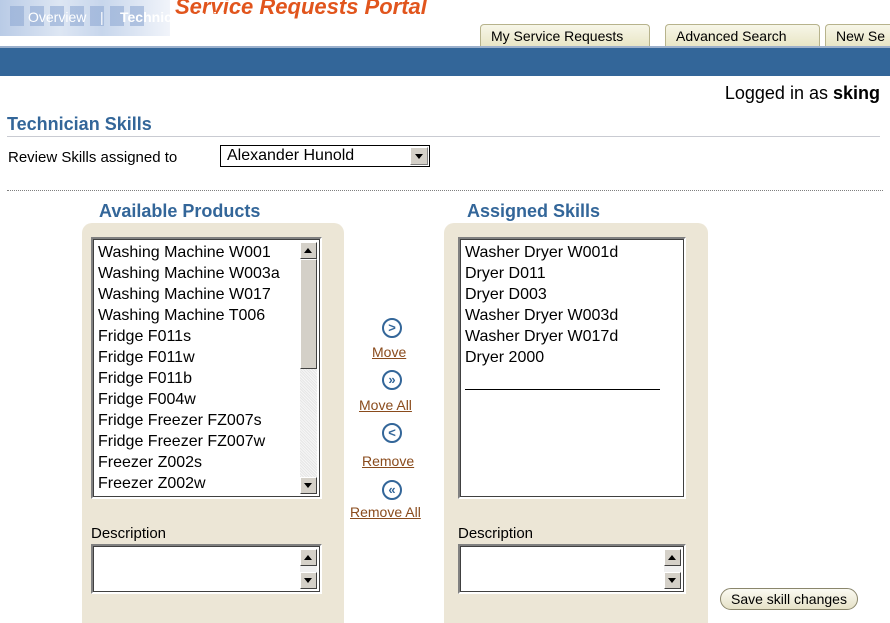  I want to click on list-item: Freezer Z002s, so click(196, 462).